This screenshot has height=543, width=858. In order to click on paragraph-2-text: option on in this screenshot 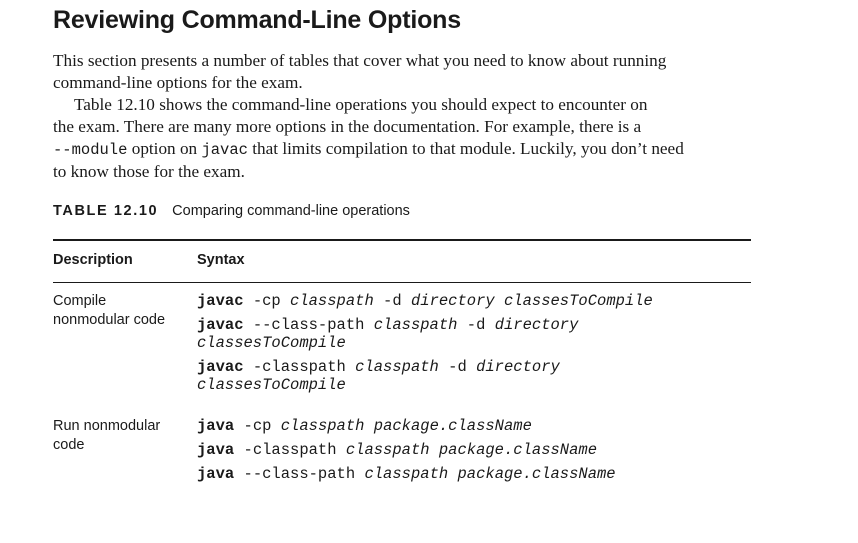, I will do `click(164, 148)`.